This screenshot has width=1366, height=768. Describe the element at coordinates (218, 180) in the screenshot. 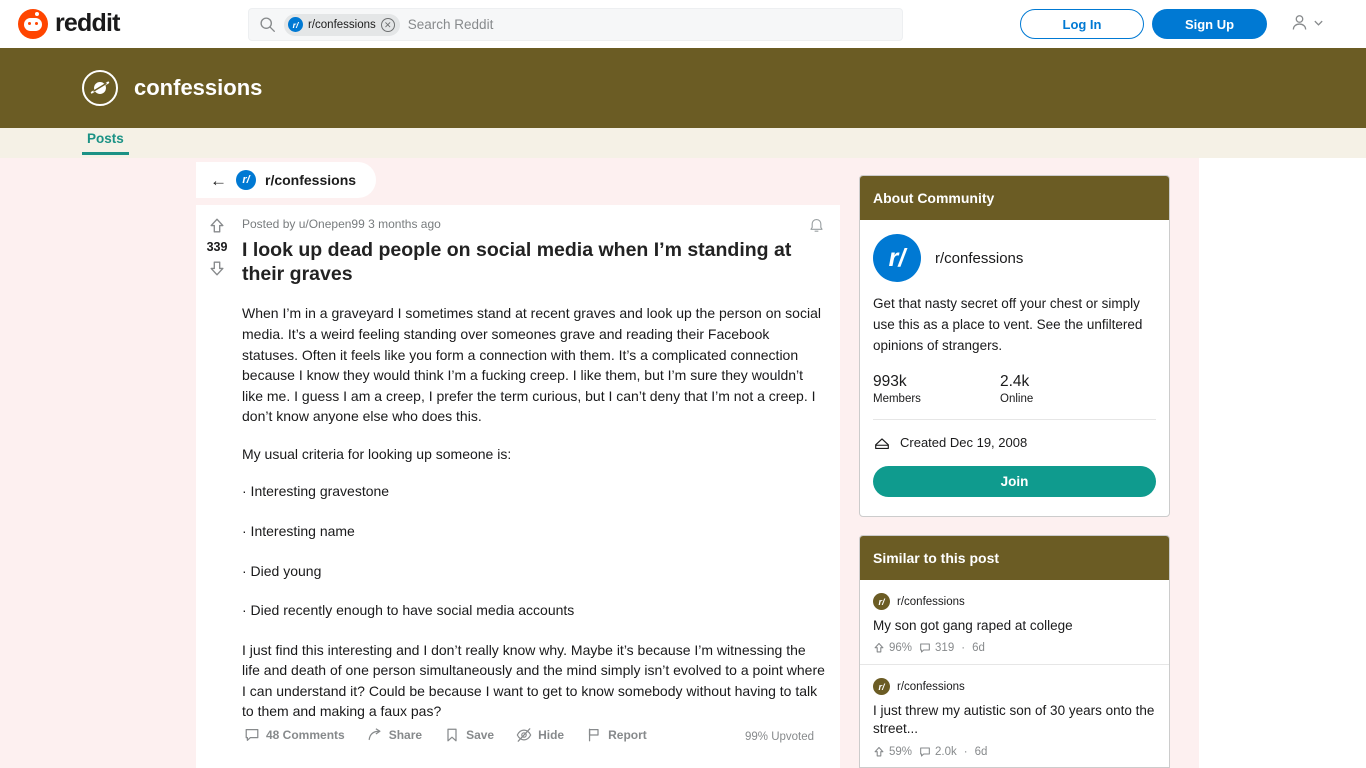

I see `back-arrow-icon: ←` at that location.